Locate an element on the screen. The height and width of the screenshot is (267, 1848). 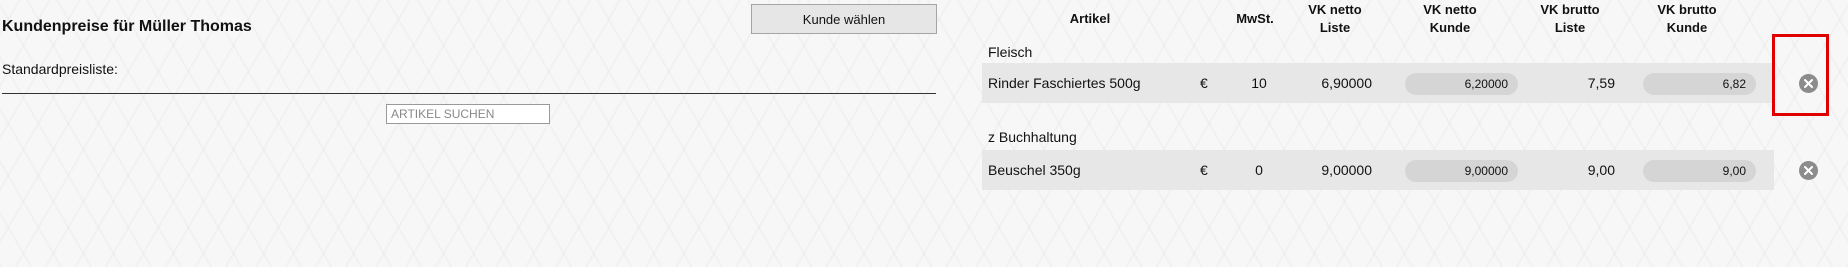
vk-netto-kunde-input: 9,00000 is located at coordinates (1461, 171).